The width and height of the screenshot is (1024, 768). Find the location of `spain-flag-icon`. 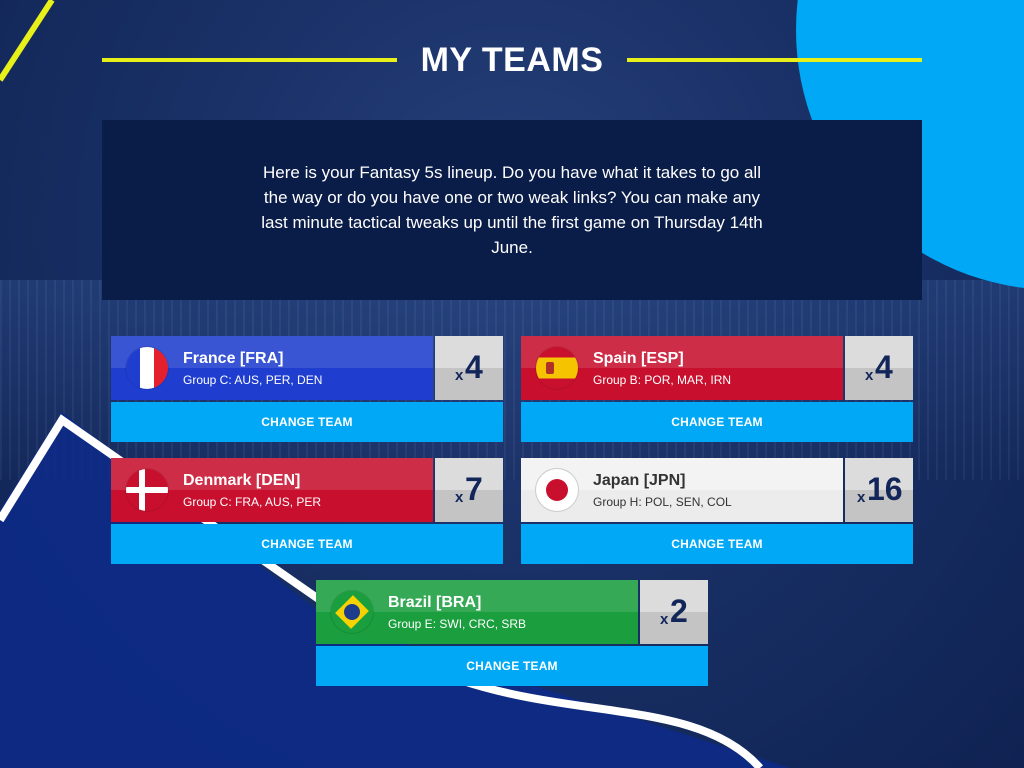

spain-flag-icon is located at coordinates (557, 368).